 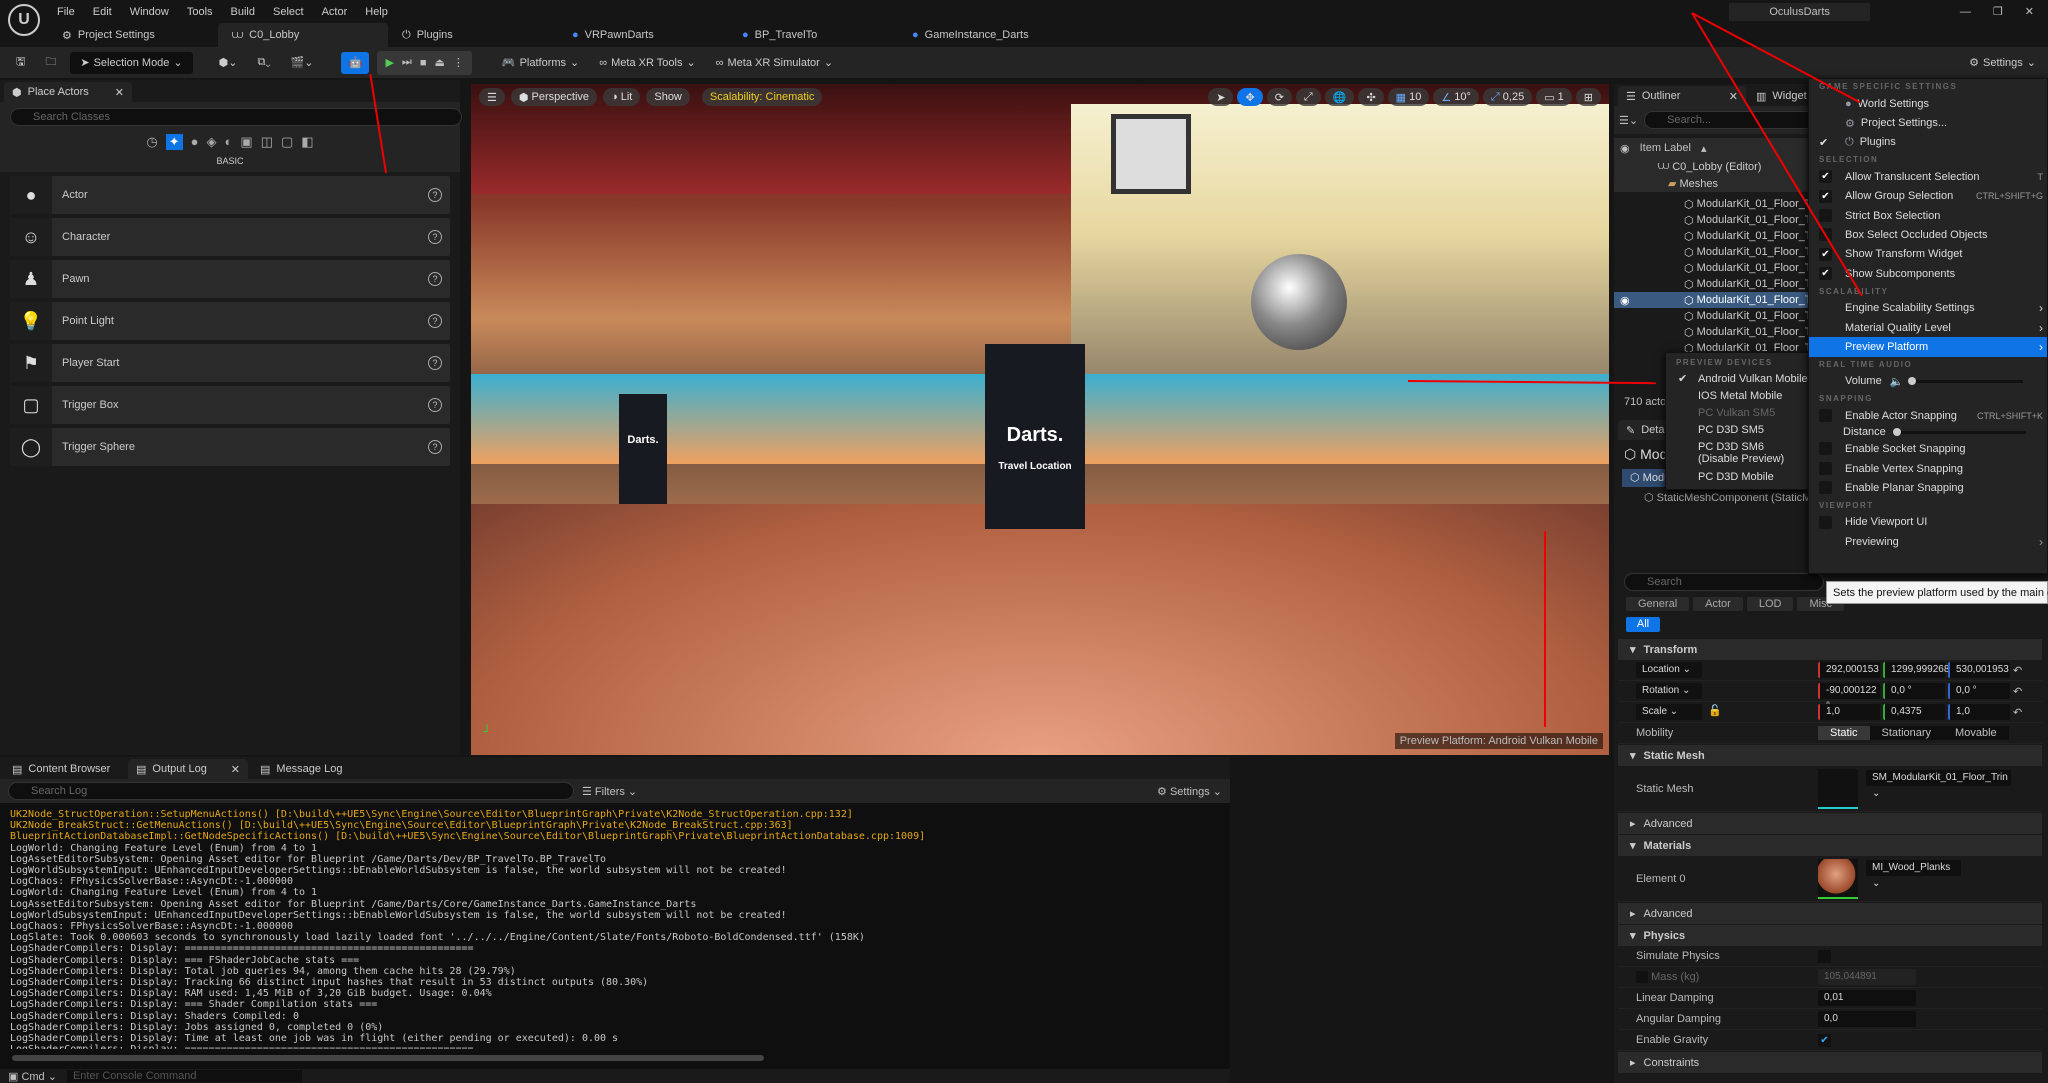 What do you see at coordinates (230, 363) in the screenshot?
I see `actor-item-player-start: ⚑ Player Start?` at bounding box center [230, 363].